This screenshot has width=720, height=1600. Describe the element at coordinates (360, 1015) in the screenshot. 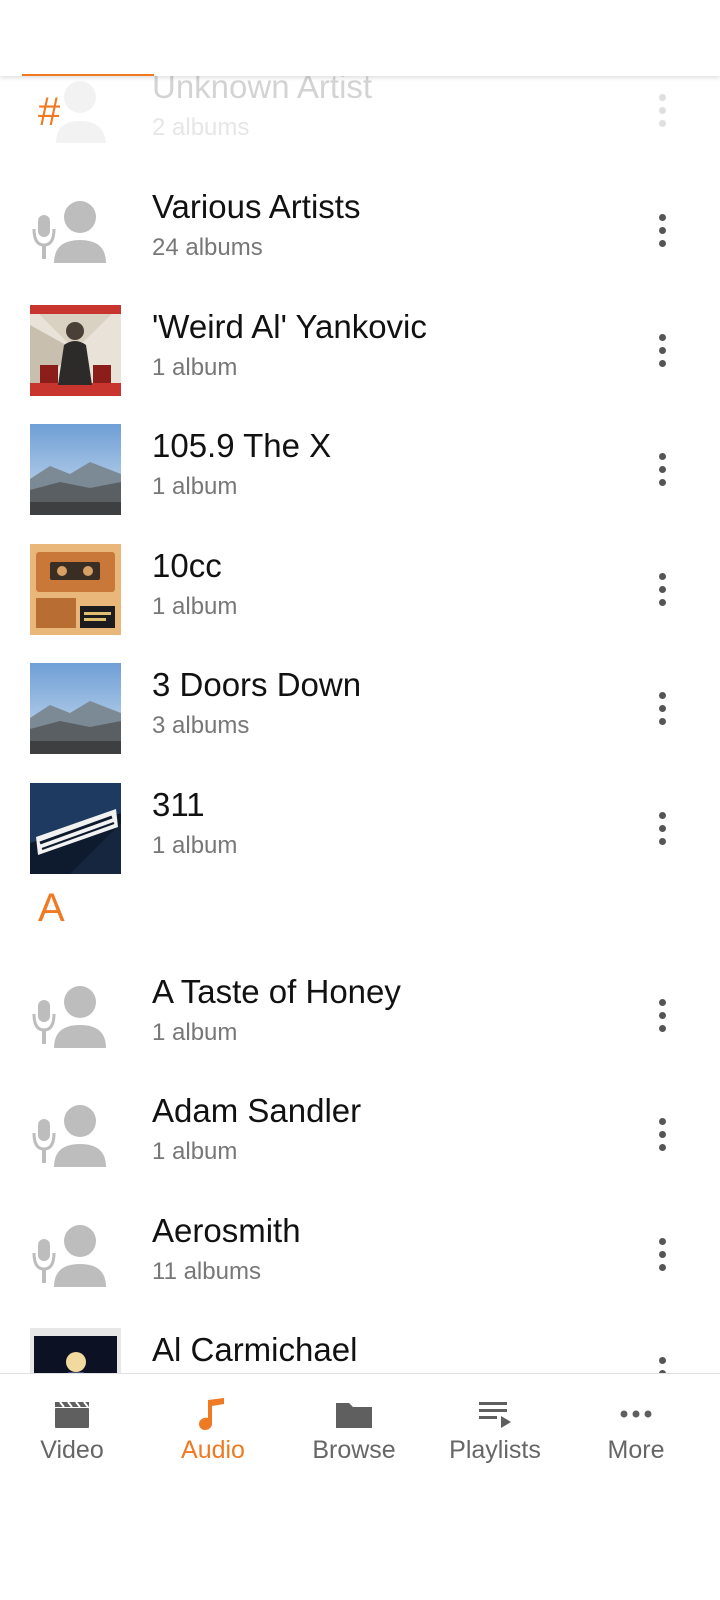

I see `list-item: A Taste of Honey 1 album` at that location.